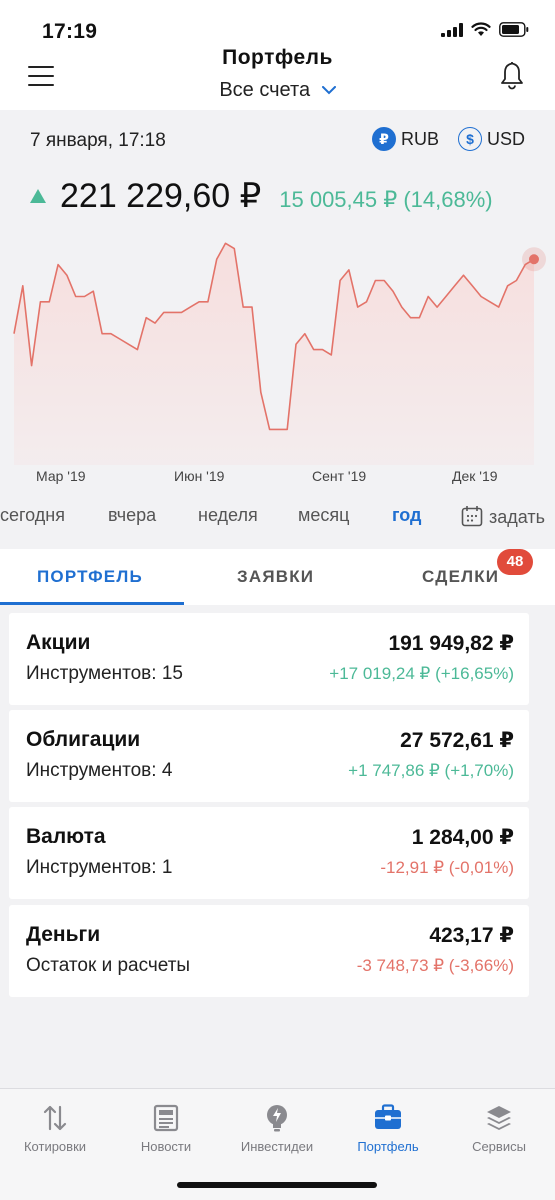  What do you see at coordinates (92, 603) in the screenshot?
I see `active-tab-indicator` at bounding box center [92, 603].